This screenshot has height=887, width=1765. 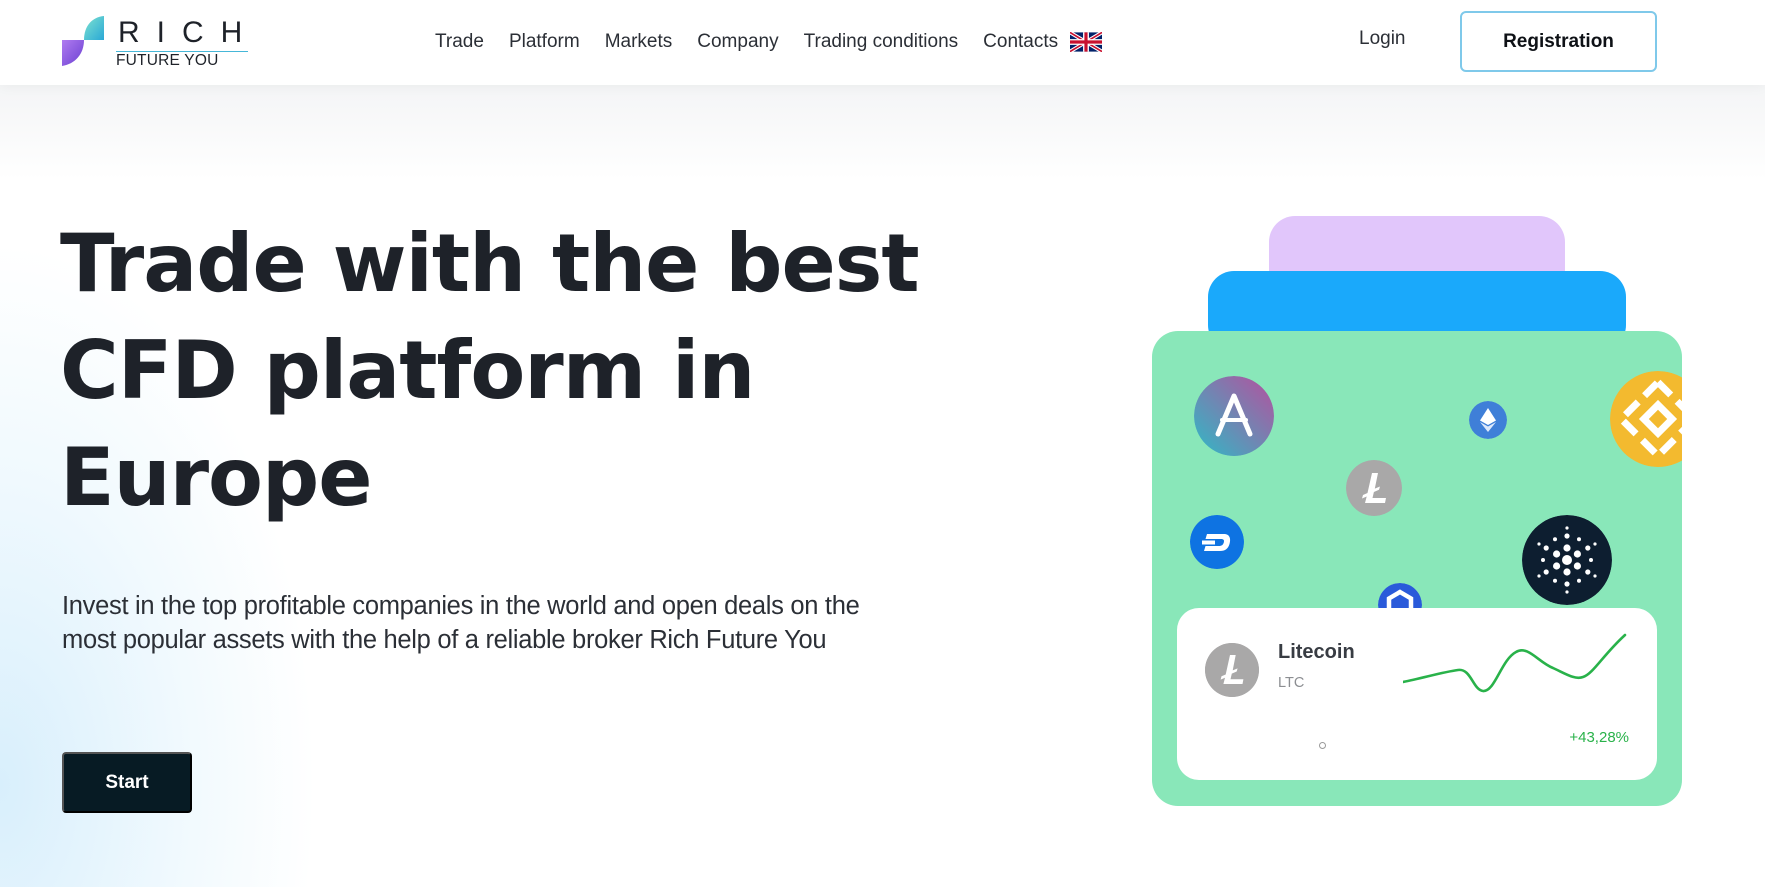 What do you see at coordinates (1232, 670) in the screenshot?
I see `litecoin-icon` at bounding box center [1232, 670].